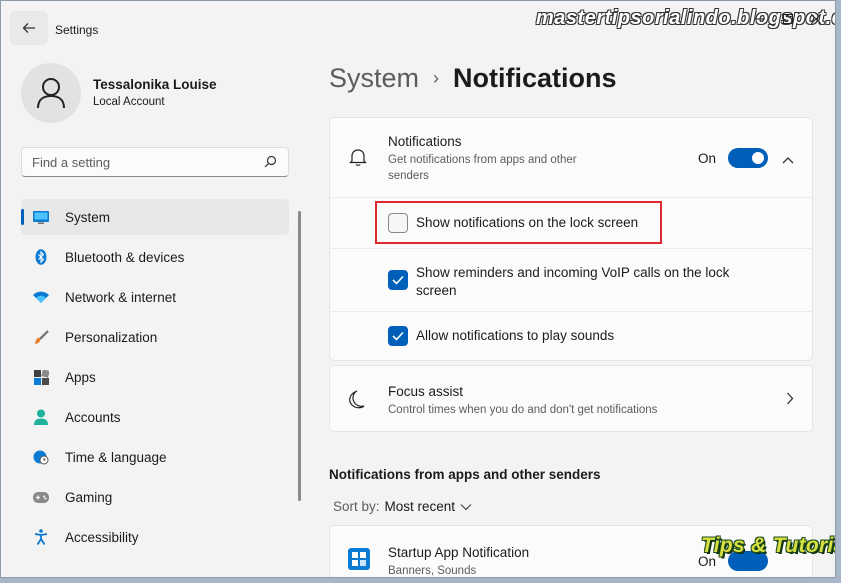 The height and width of the screenshot is (583, 841). What do you see at coordinates (77, 30) in the screenshot?
I see `app-title: Settings` at bounding box center [77, 30].